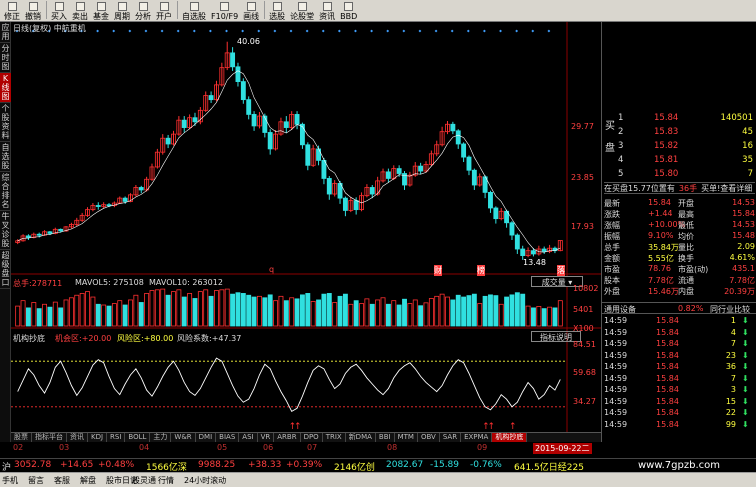 The height and width of the screenshot is (487, 756). What do you see at coordinates (429, 437) in the screenshot?
I see `indicator-tab: OBV` at bounding box center [429, 437].